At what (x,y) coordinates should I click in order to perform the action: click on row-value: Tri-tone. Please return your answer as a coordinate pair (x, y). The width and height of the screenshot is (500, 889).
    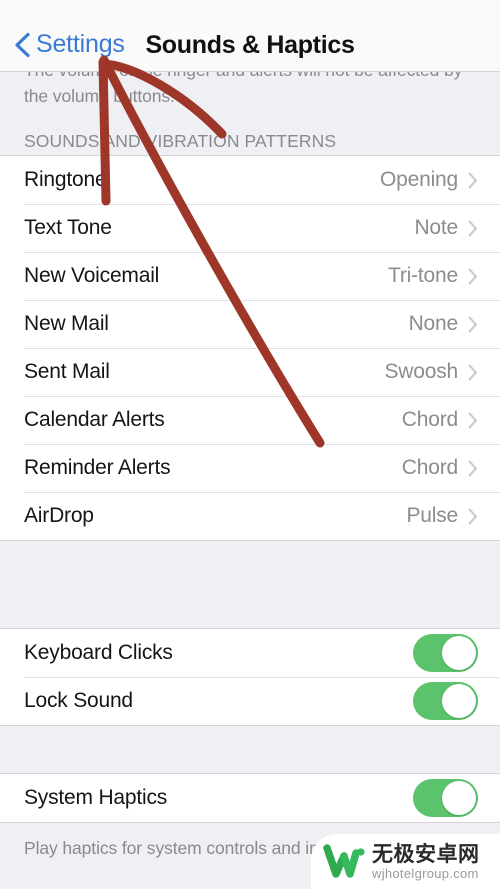
    Looking at the image, I should click on (423, 275).